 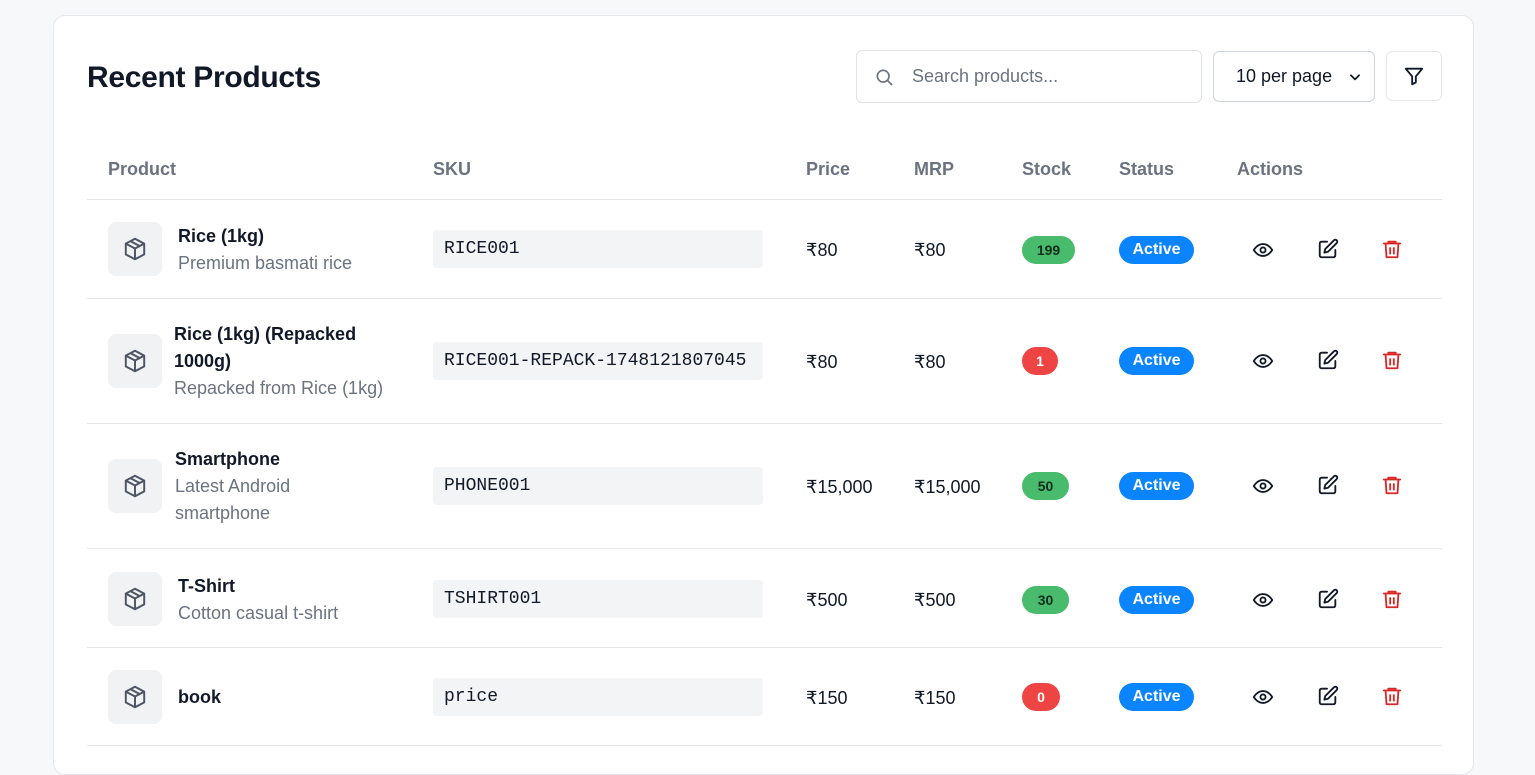 What do you see at coordinates (764, 697) in the screenshot?
I see `table-row: book price ₹150 ₹150 0 Active` at bounding box center [764, 697].